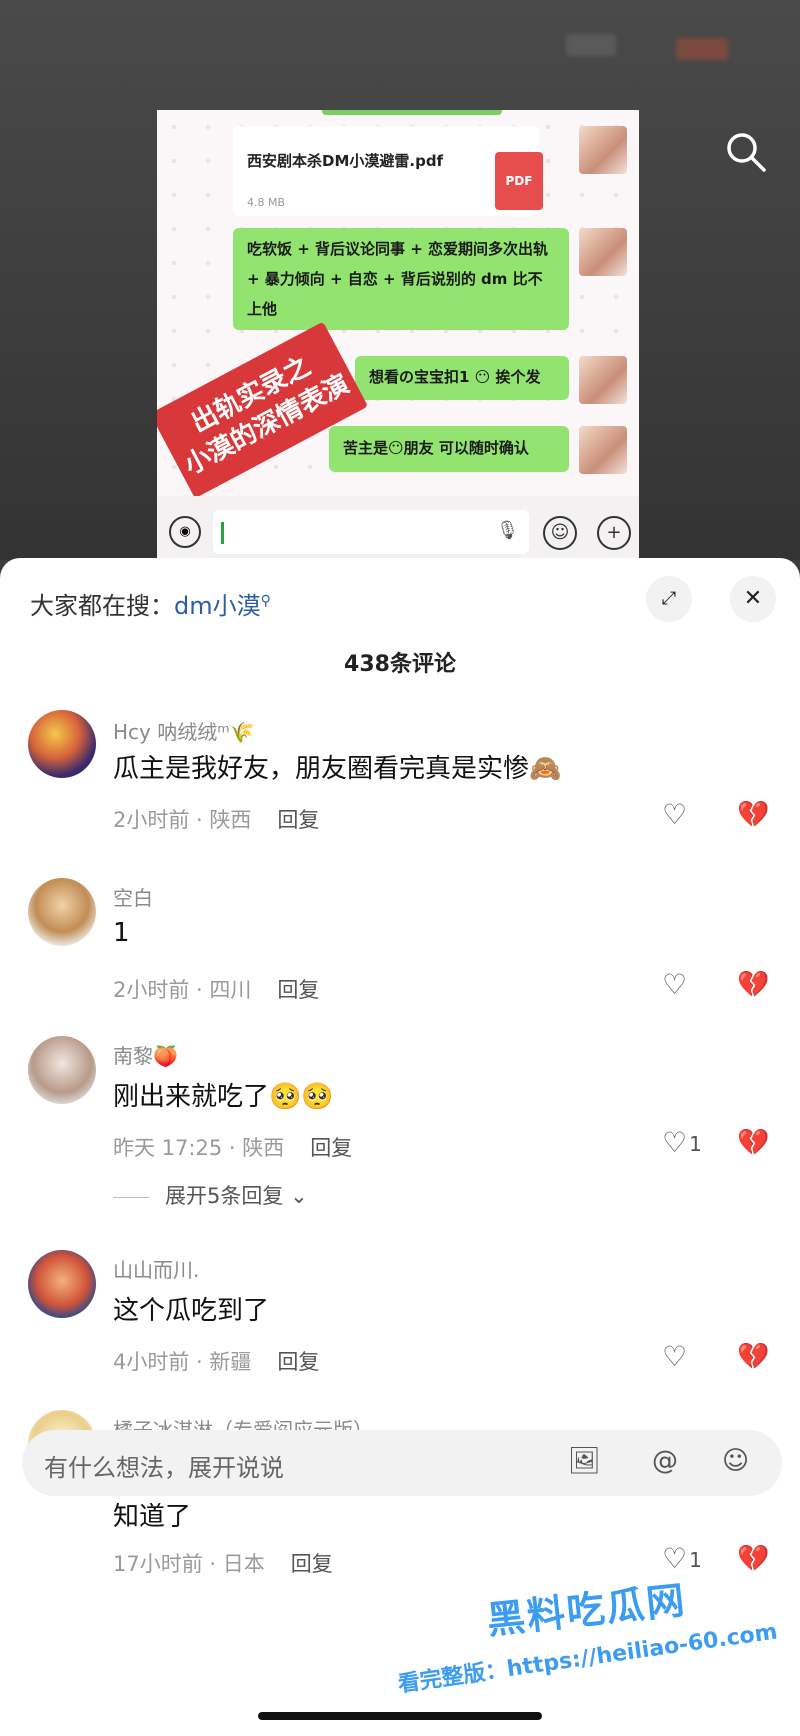  I want to click on comment-time-location: 2小时前 · 陕西, so click(182, 820).